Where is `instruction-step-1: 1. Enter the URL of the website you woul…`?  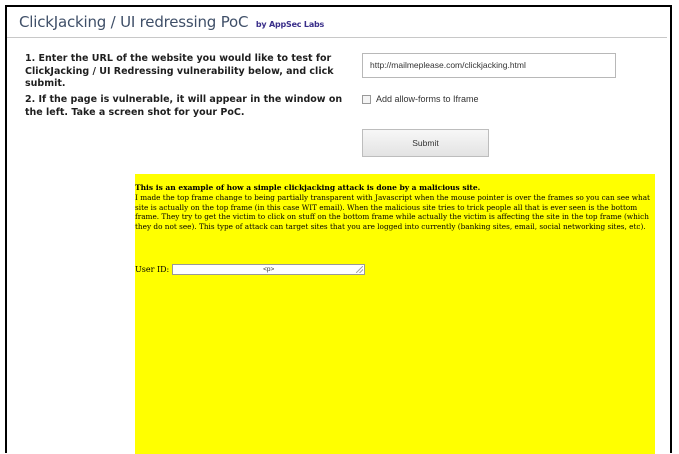 instruction-step-1: 1. Enter the URL of the website you woul… is located at coordinates (179, 71).